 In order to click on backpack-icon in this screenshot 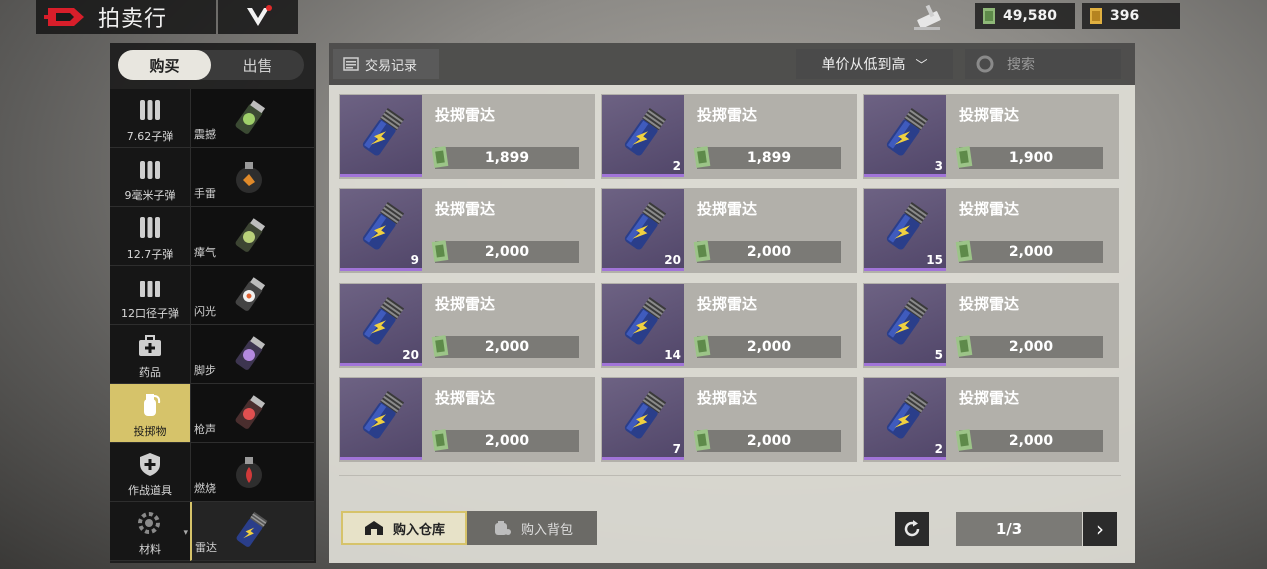, I will do `click(502, 528)`.